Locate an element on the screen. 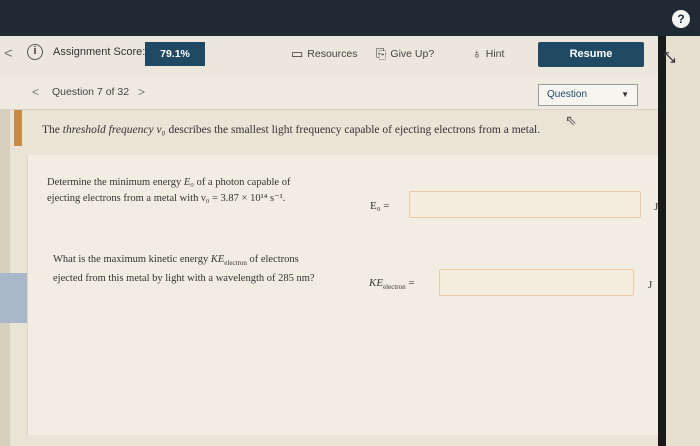  part2-label-subscript: electron is located at coordinates (394, 287).